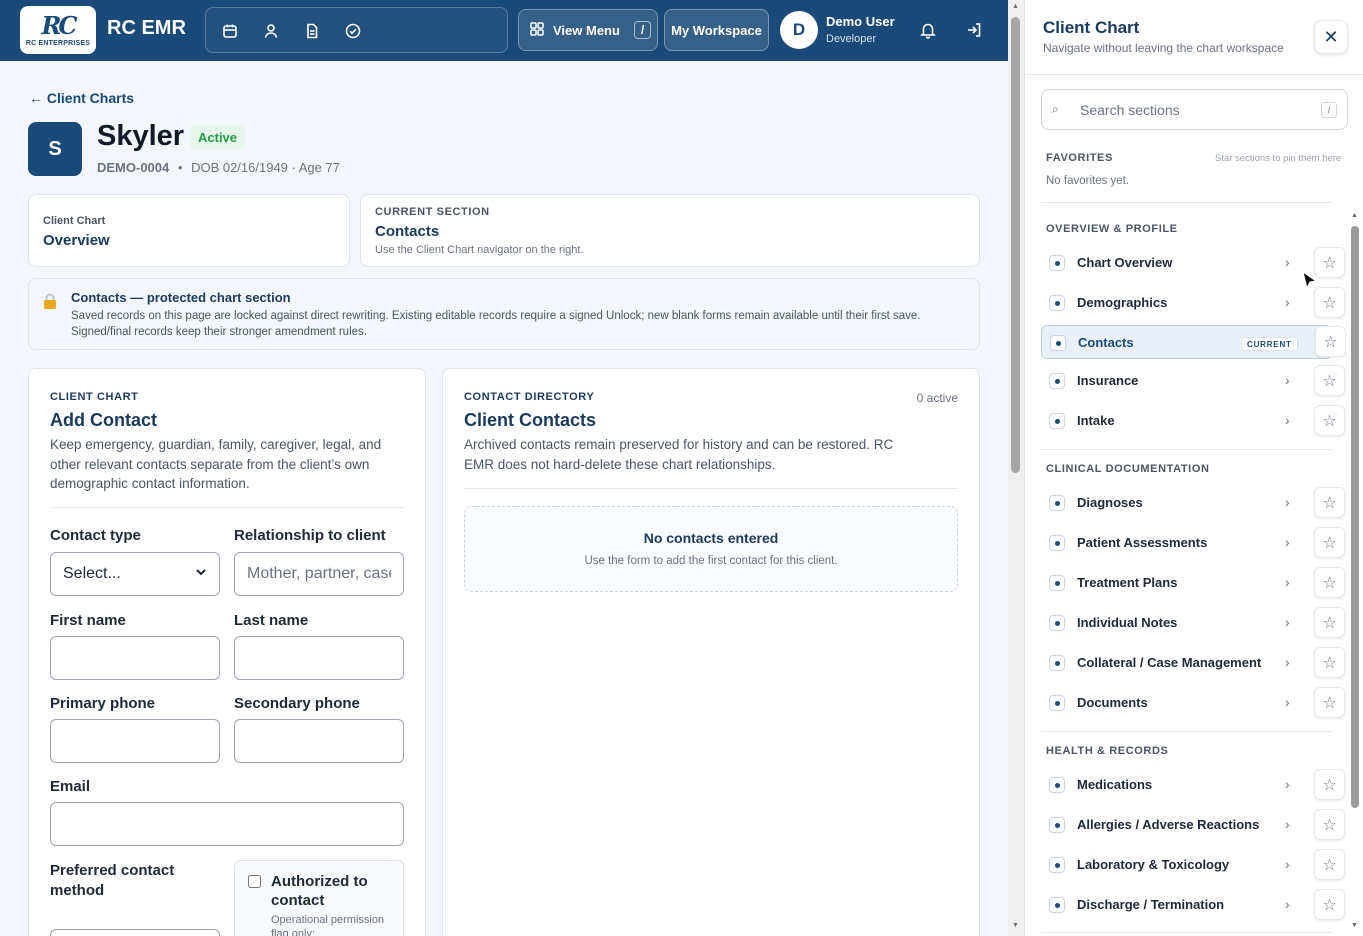  Describe the element at coordinates (58, 30) in the screenshot. I see `app-logo: RC RC ENTERPRISES` at that location.